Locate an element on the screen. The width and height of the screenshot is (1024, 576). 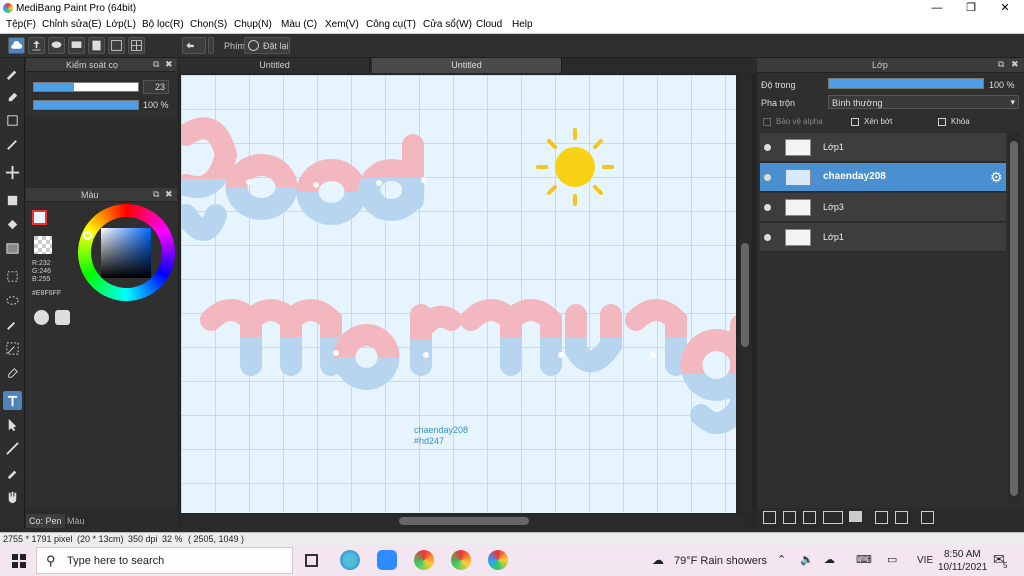
menu-capture: Chụp(N) is located at coordinates (253, 24).